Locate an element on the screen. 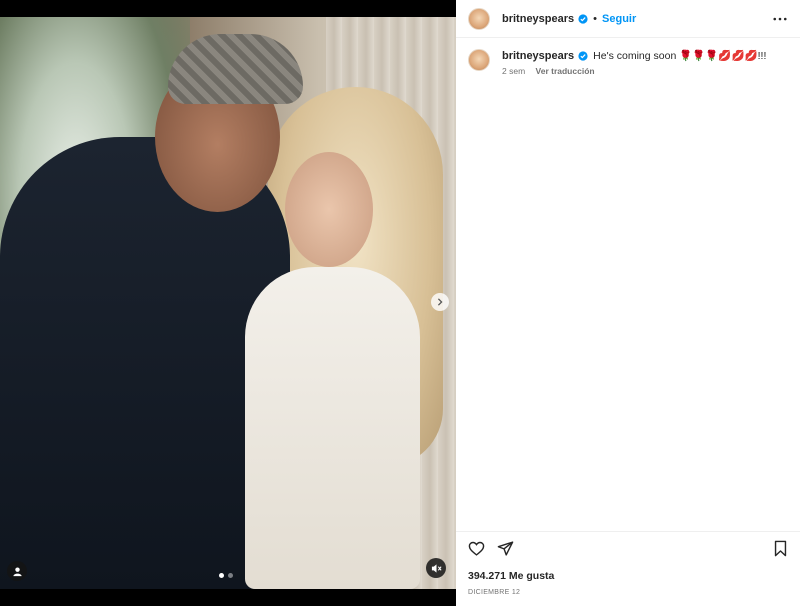 This screenshot has height=606, width=800. tagged-users-button is located at coordinates (17, 571).